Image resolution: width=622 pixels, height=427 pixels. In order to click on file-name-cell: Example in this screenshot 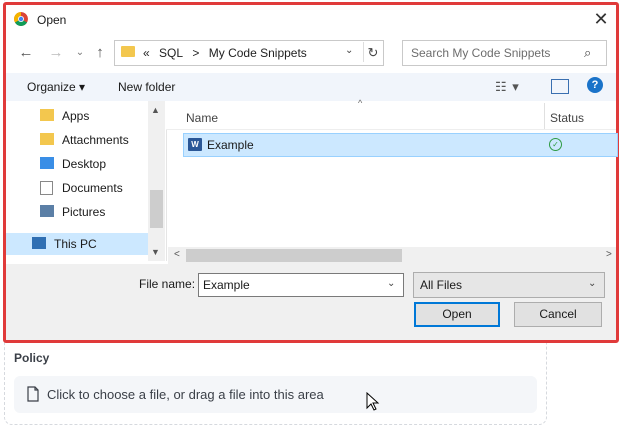, I will do `click(230, 145)`.